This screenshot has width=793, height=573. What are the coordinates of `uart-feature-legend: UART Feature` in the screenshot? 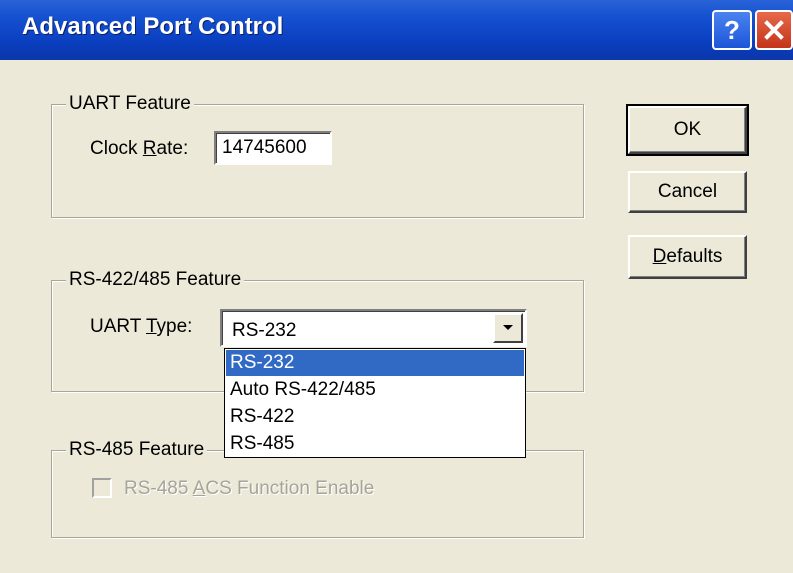 It's located at (130, 104).